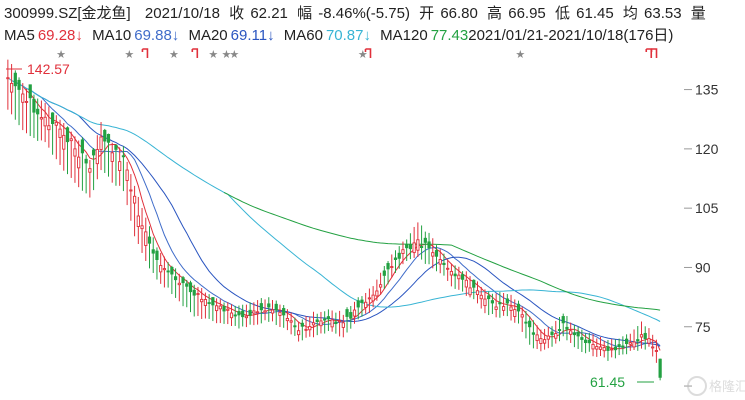 This screenshot has width=745, height=400. I want to click on y-tick-label: 135, so click(707, 90).